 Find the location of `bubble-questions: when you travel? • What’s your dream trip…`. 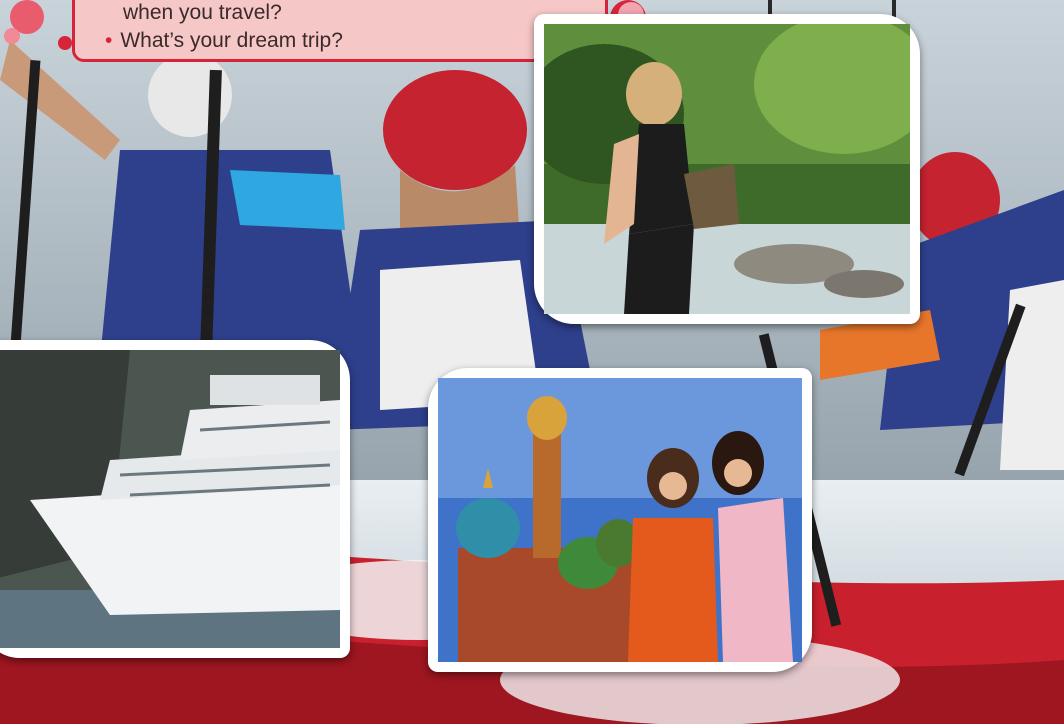

bubble-questions: when you travel? • What’s your dream trip… is located at coordinates (224, 27).